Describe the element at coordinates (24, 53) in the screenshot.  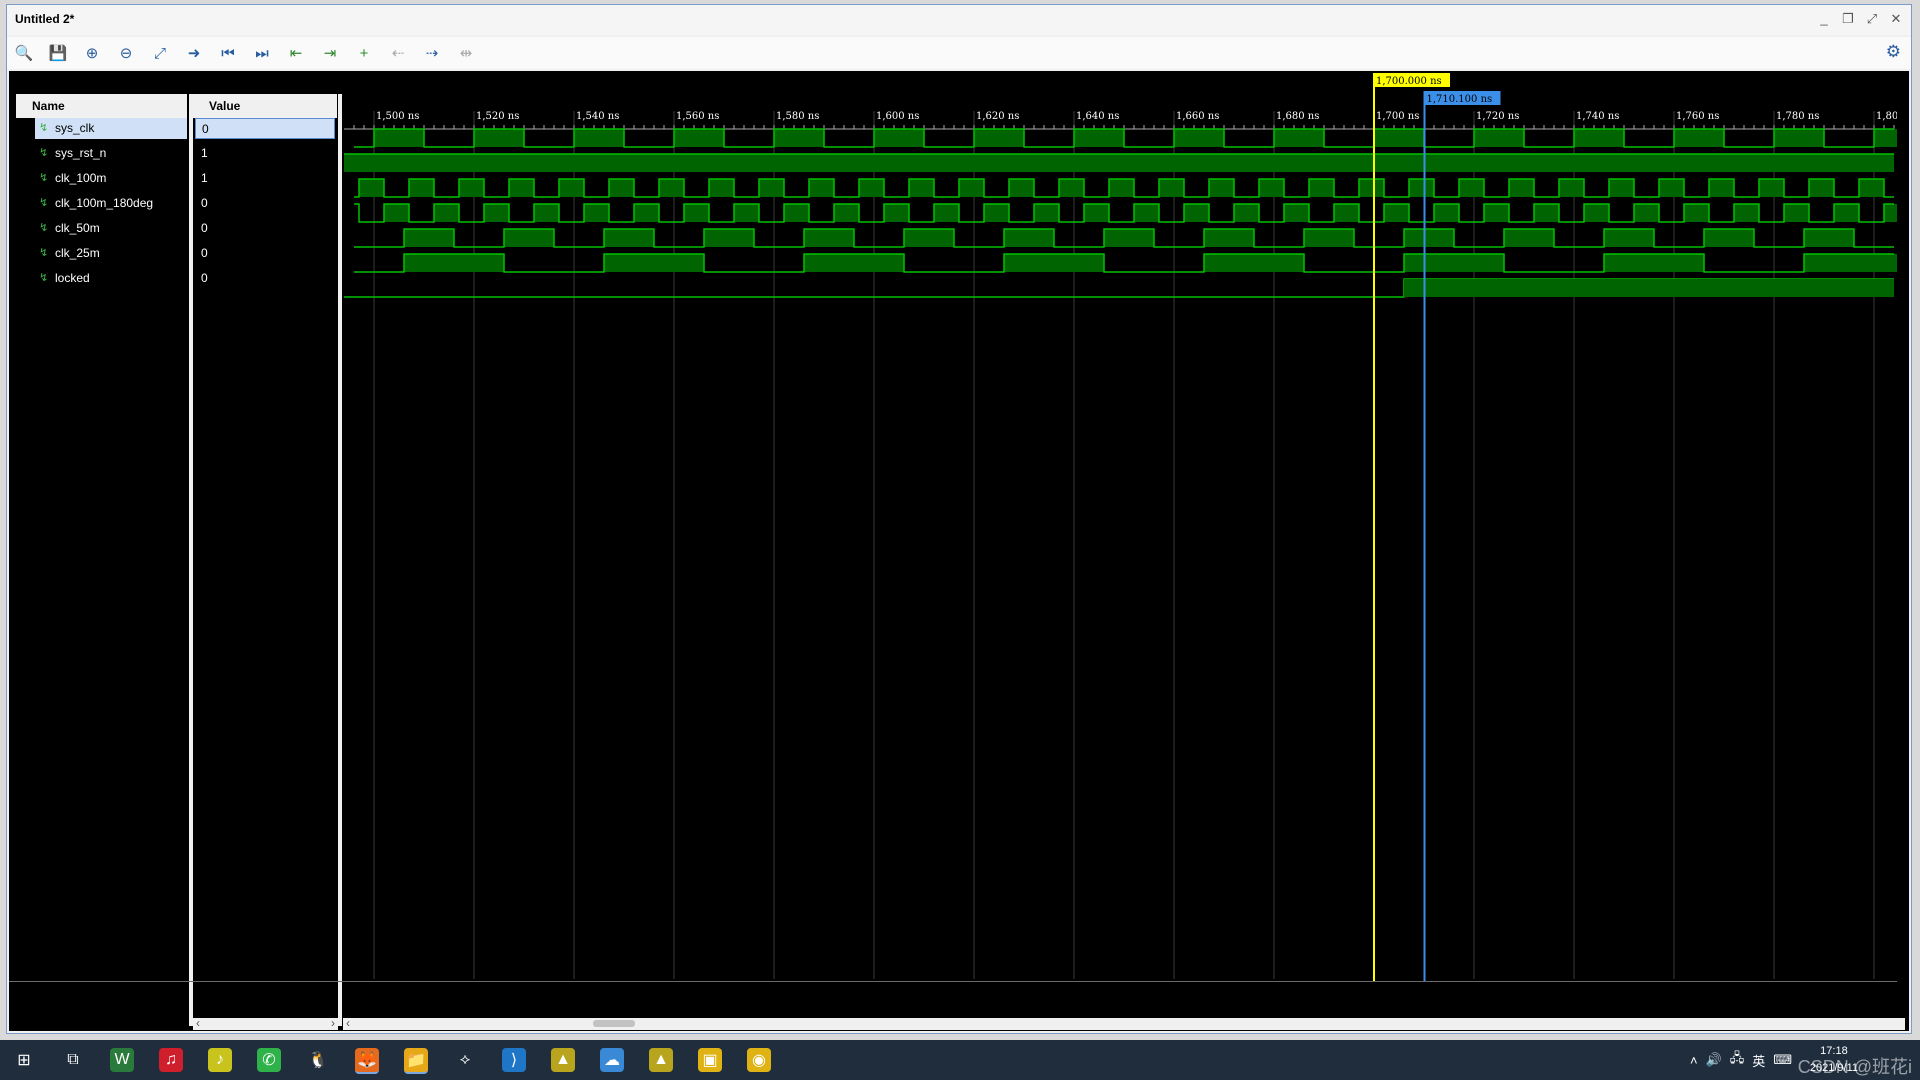
I see `search-icon: 🔍` at that location.